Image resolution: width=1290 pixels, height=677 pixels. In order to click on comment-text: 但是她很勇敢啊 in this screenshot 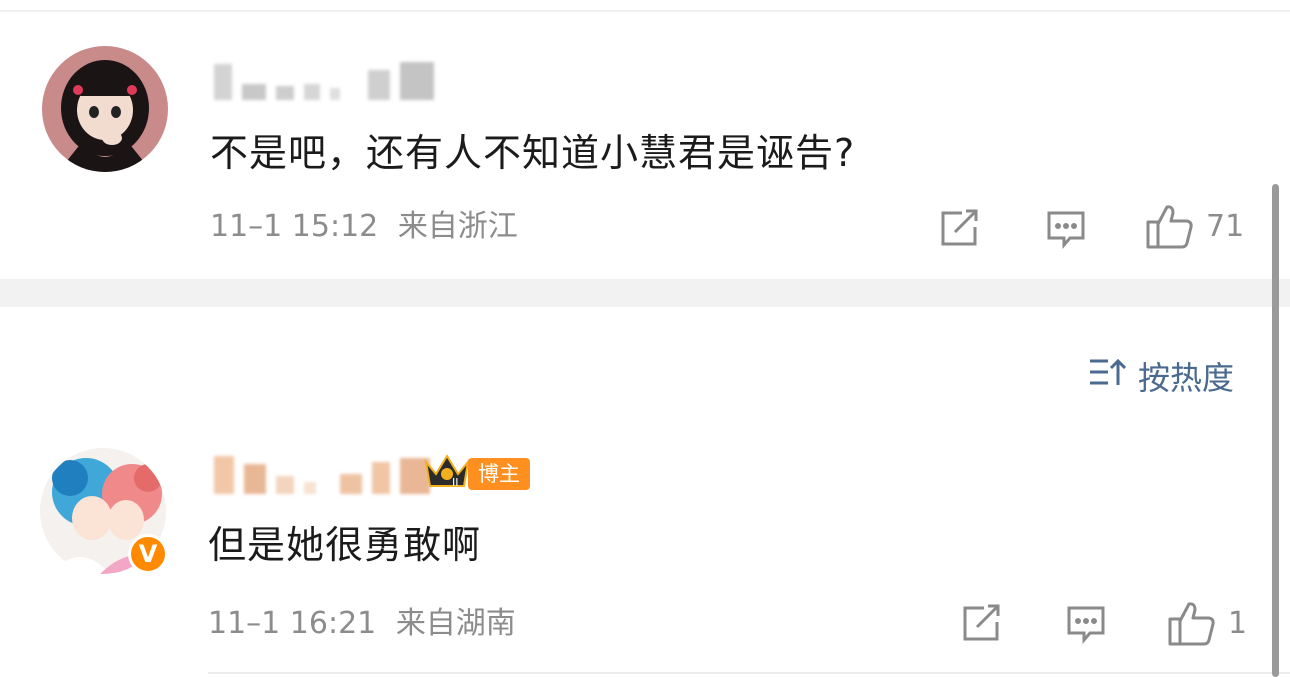, I will do `click(345, 545)`.